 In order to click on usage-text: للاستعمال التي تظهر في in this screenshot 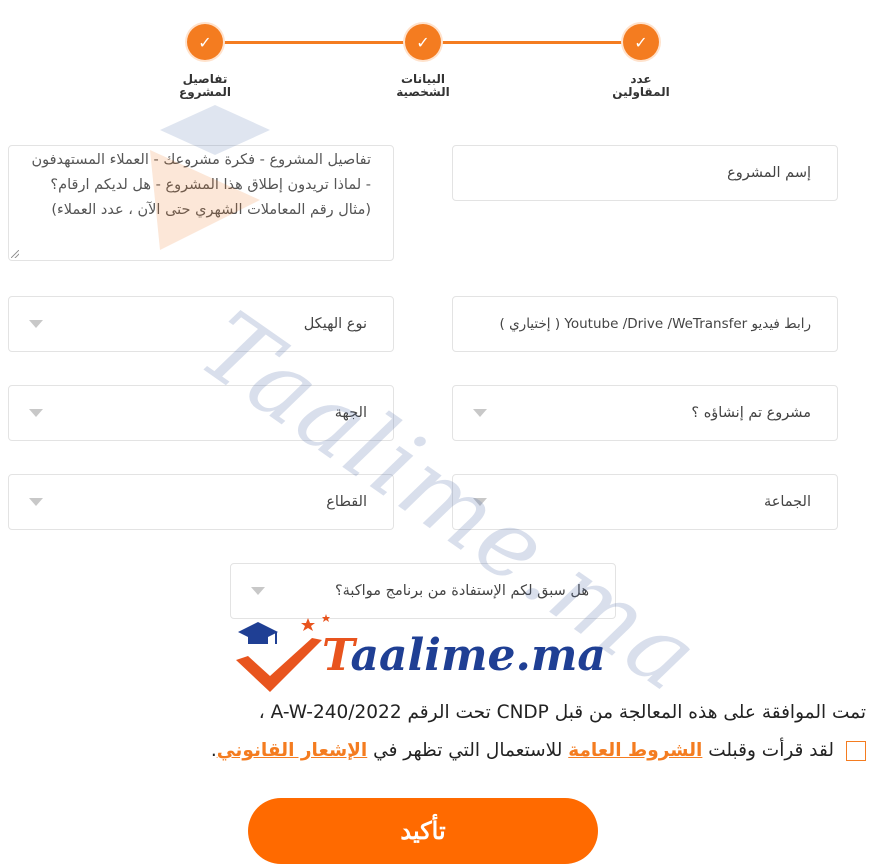, I will do `click(468, 750)`.